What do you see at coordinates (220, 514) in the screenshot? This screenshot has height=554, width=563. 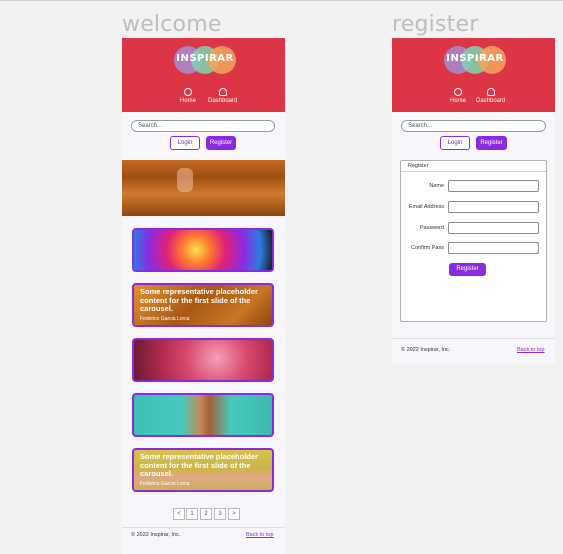 I see `pagination-page-3: 3` at bounding box center [220, 514].